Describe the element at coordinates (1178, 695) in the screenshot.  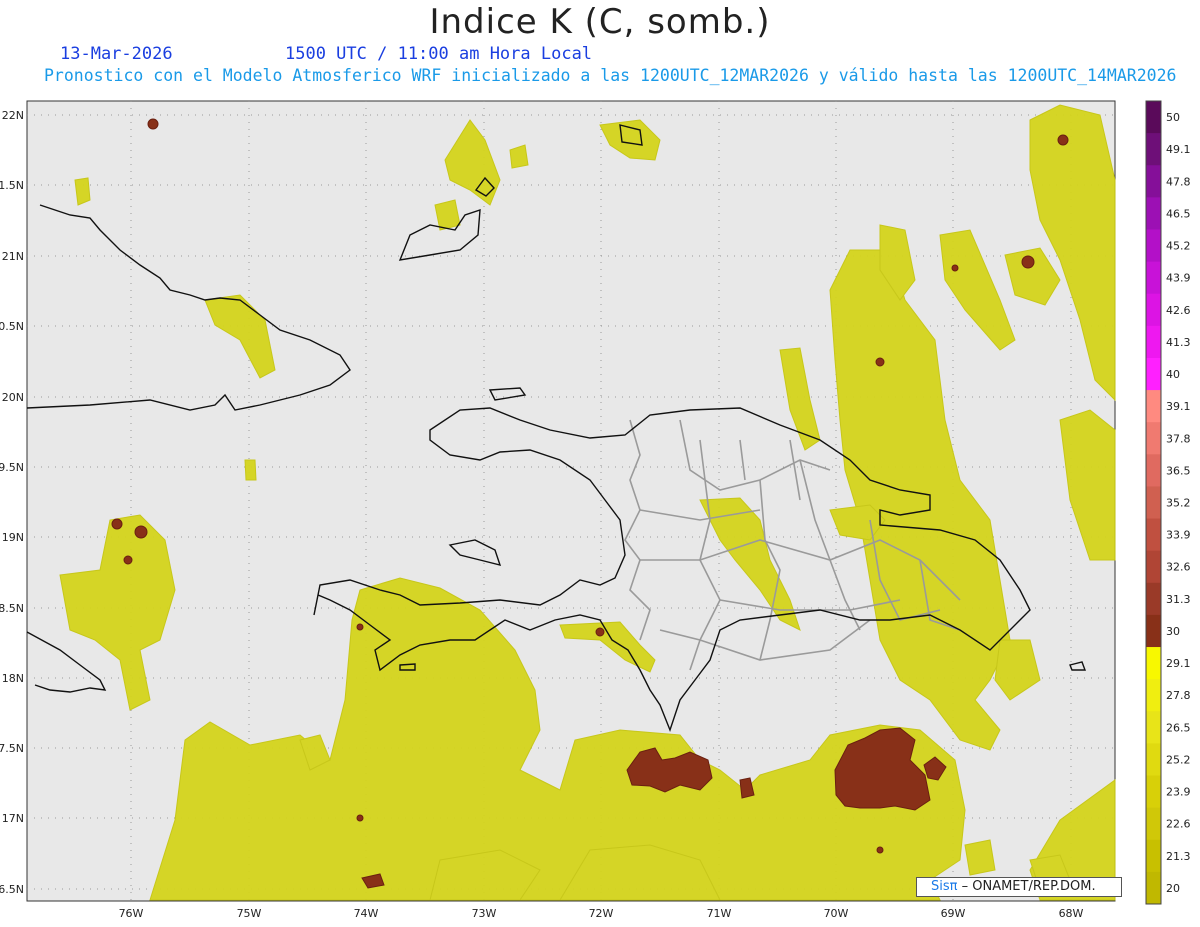
I see `colorbar-label: 27.8` at that location.